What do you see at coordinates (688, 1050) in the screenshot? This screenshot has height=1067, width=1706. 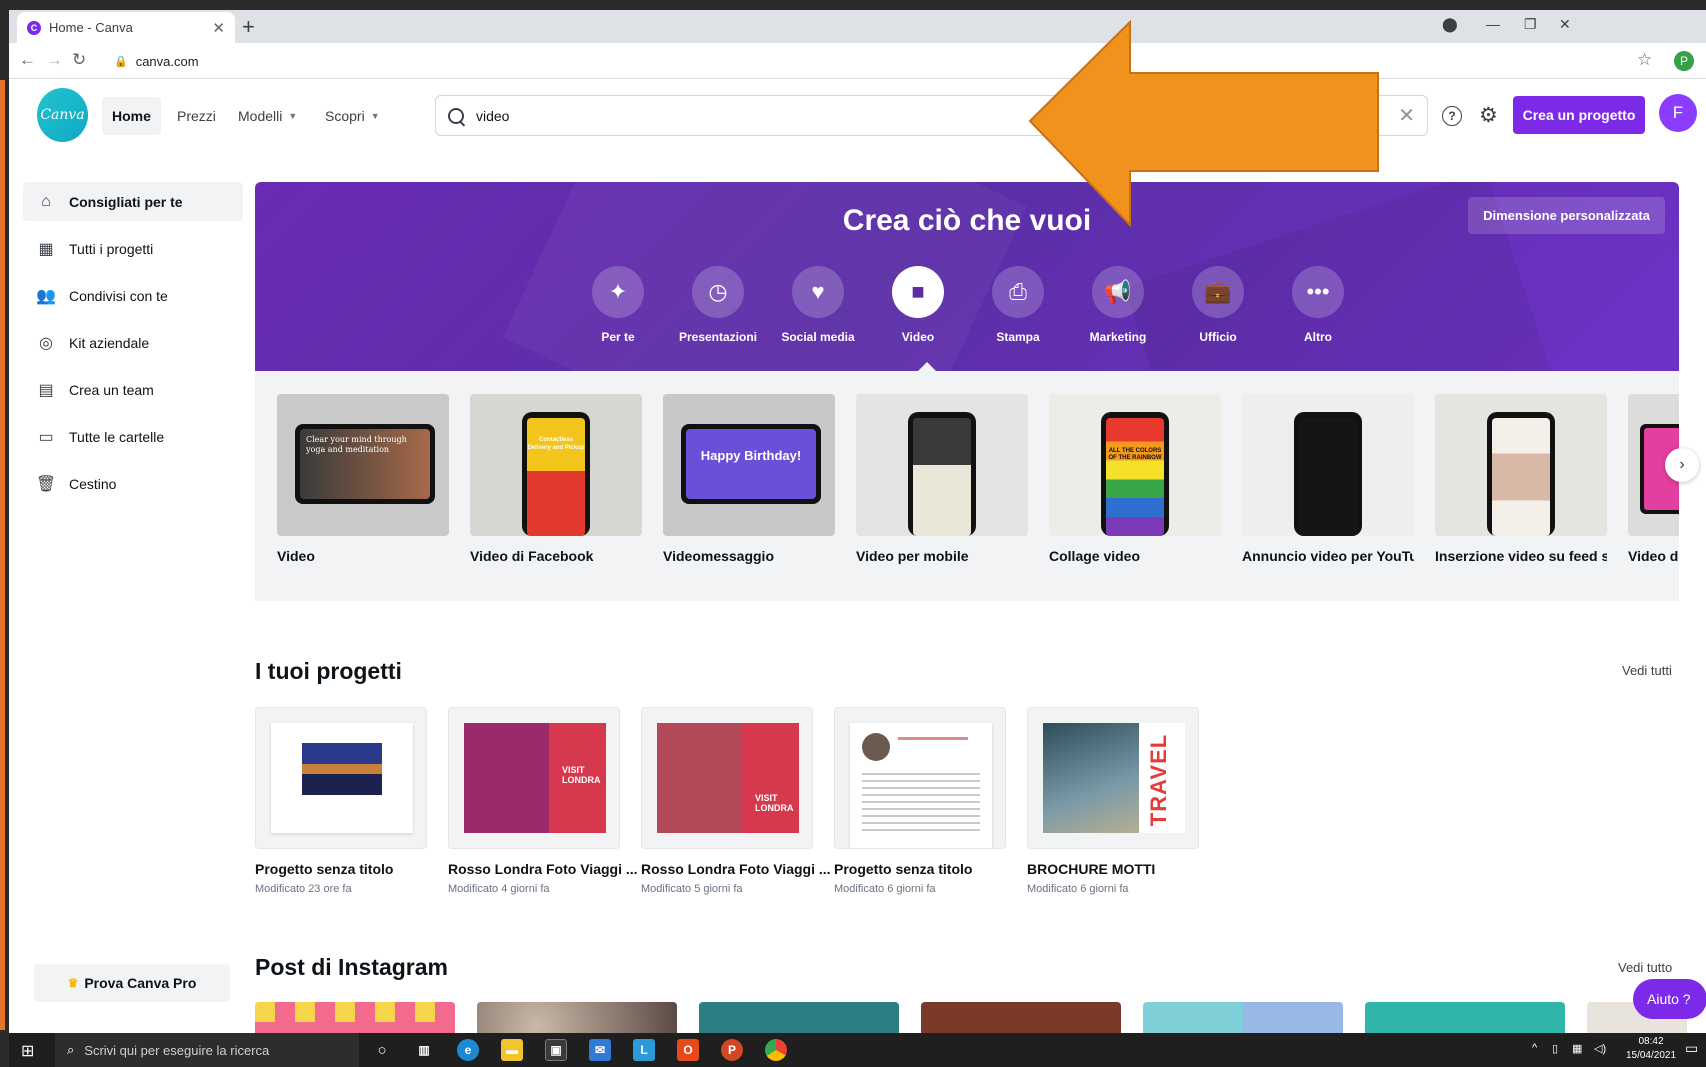 I see `office-icon: O` at bounding box center [688, 1050].